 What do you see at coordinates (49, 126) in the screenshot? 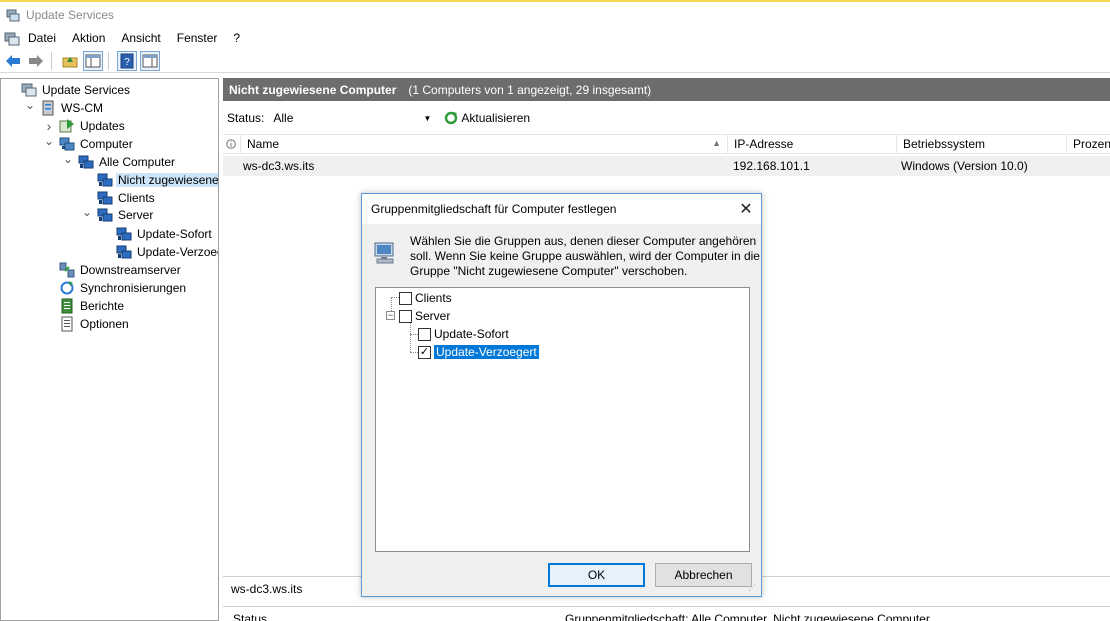
I see `collapsed-chevron-icon: ›` at bounding box center [49, 126].